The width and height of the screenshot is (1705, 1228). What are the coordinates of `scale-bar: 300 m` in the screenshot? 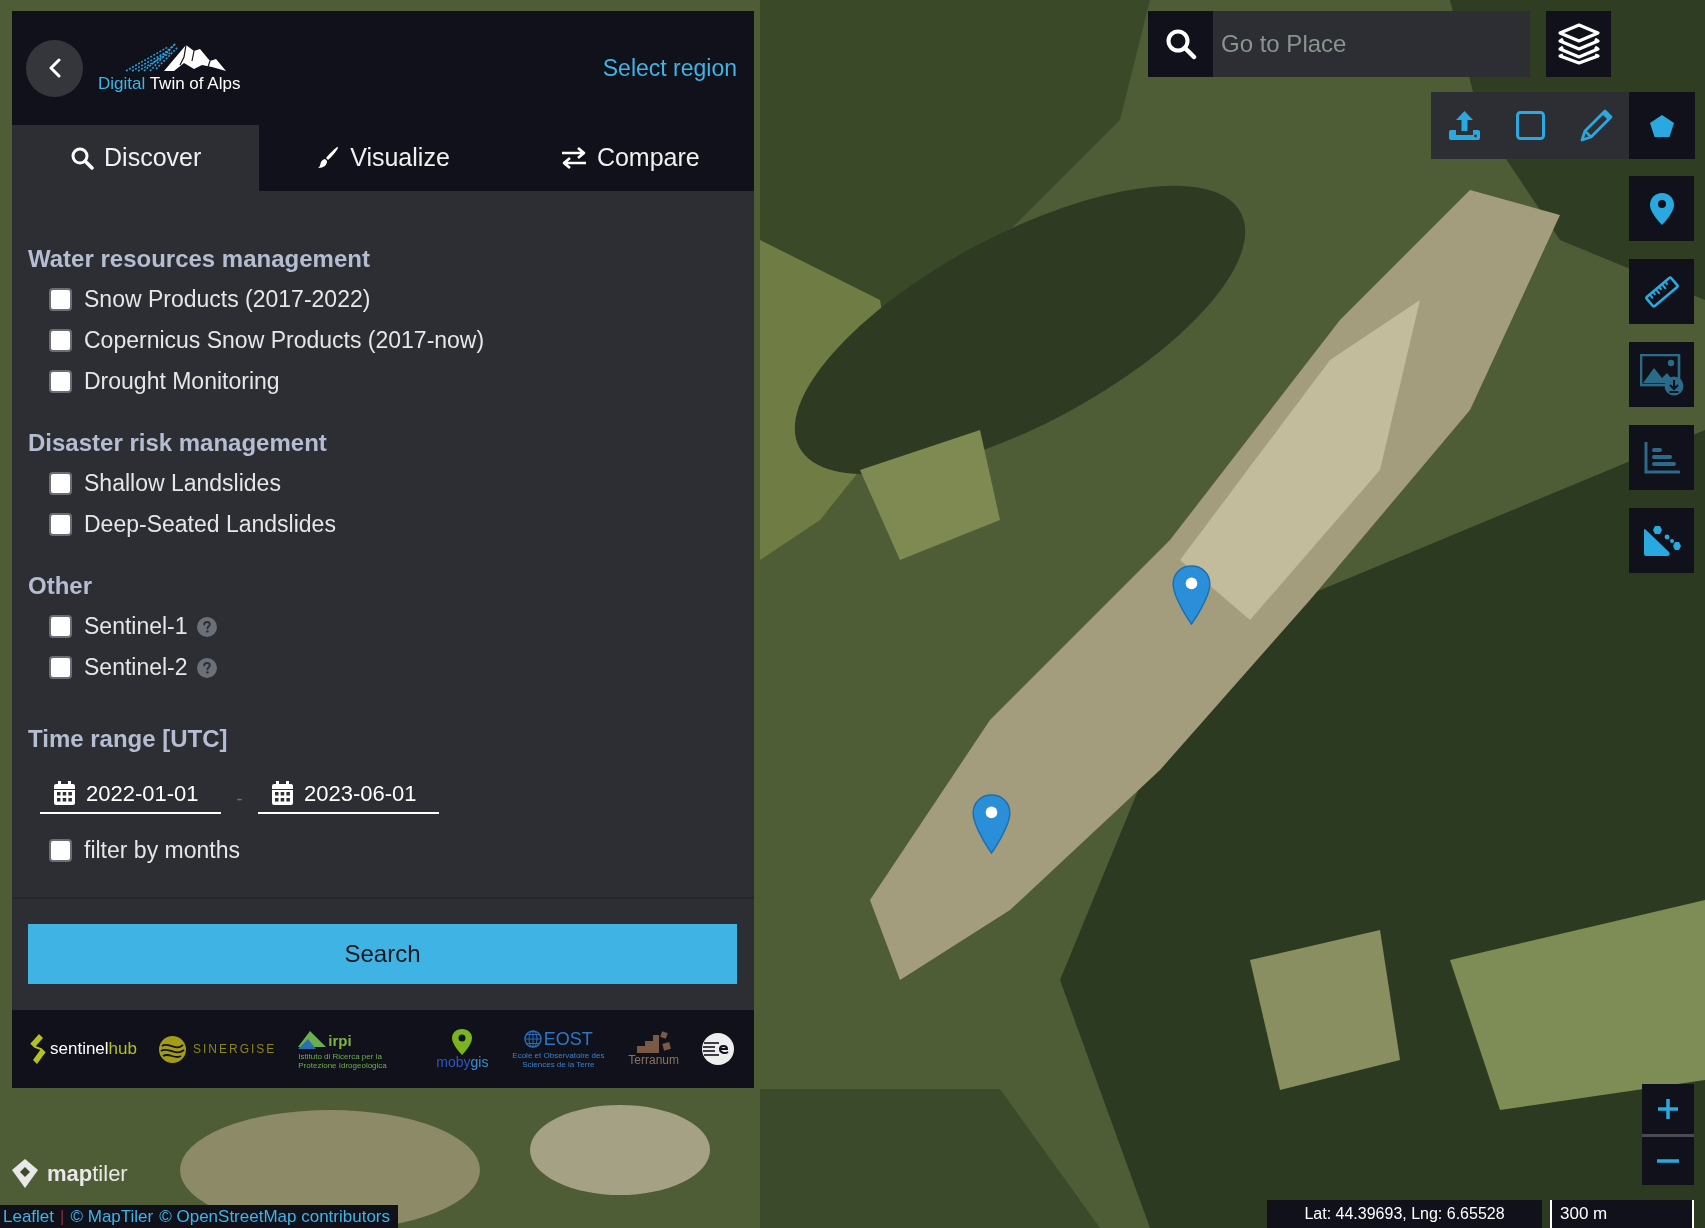 It's located at (1622, 1214).